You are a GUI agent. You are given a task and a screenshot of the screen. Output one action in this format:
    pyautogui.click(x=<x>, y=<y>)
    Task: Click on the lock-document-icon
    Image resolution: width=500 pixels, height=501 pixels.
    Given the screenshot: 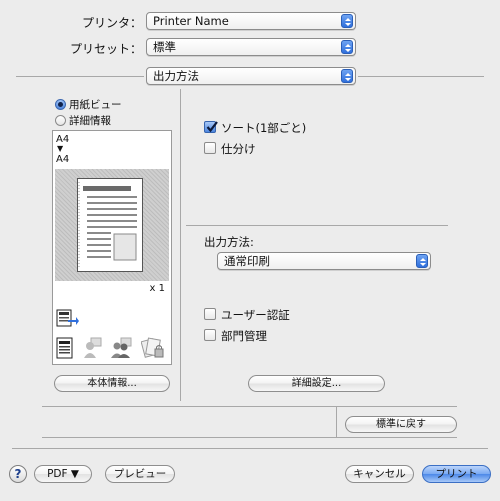 What is the action you would take?
    pyautogui.click(x=152, y=347)
    